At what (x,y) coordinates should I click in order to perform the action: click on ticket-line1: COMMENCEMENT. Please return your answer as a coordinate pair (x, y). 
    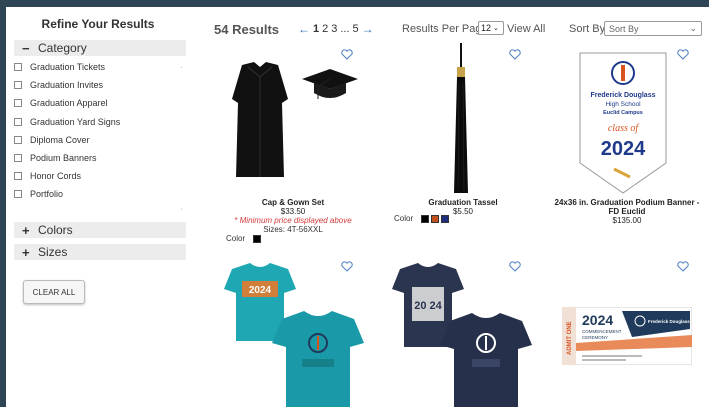
    Looking at the image, I should click on (602, 331).